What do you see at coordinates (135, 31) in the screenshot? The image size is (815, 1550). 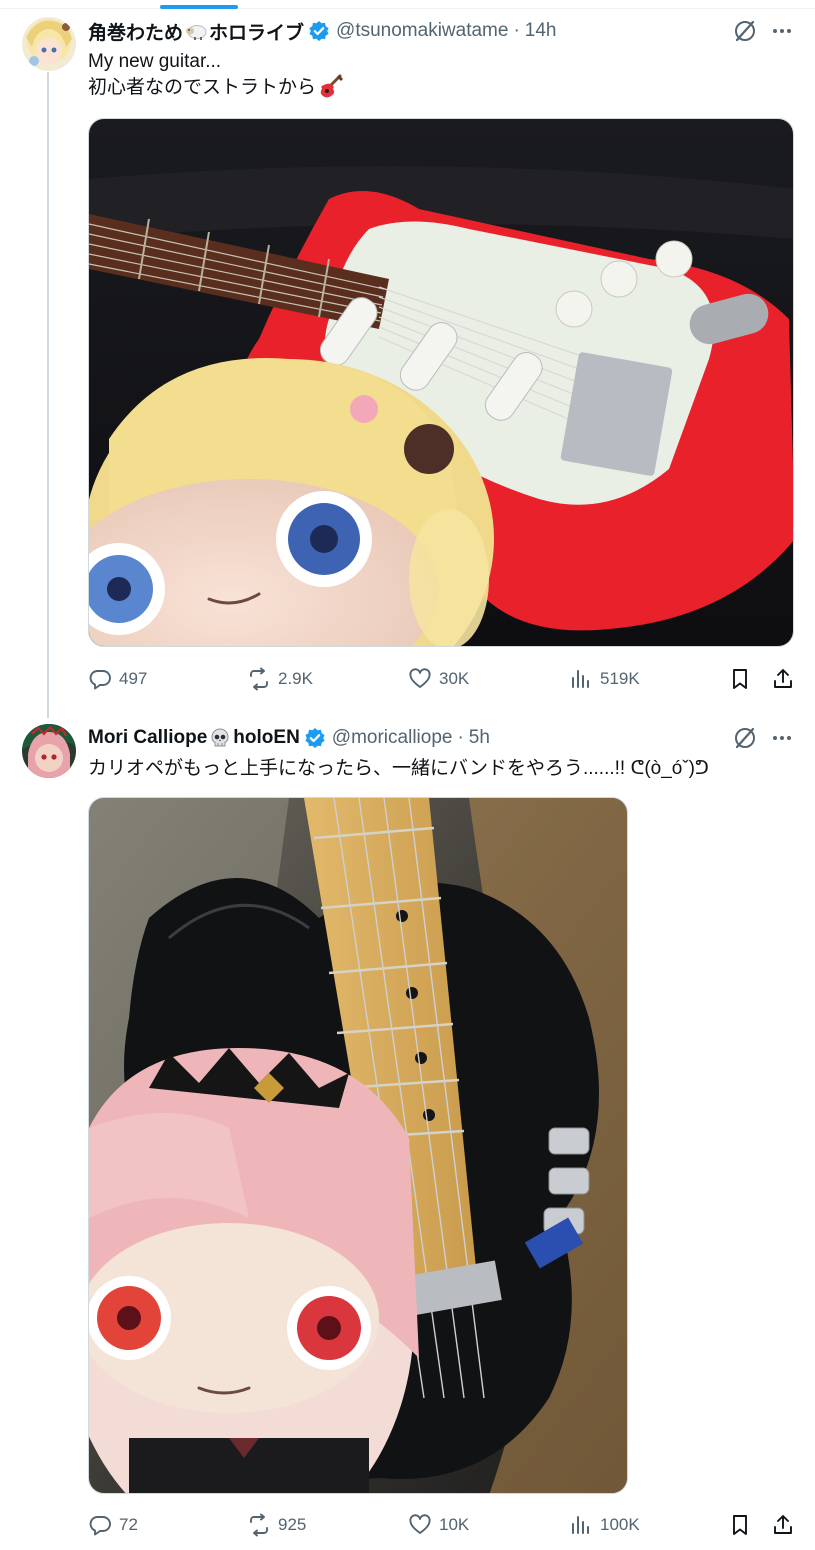 I see `display-name: 角巻わため` at bounding box center [135, 31].